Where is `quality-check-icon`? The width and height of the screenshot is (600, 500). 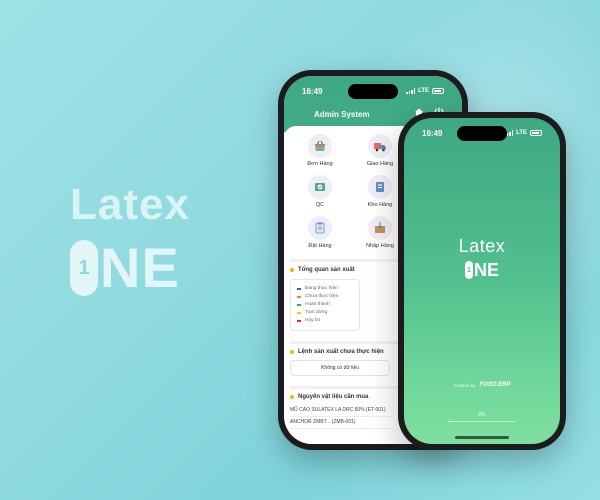
quality-check-icon is located at coordinates (320, 187).